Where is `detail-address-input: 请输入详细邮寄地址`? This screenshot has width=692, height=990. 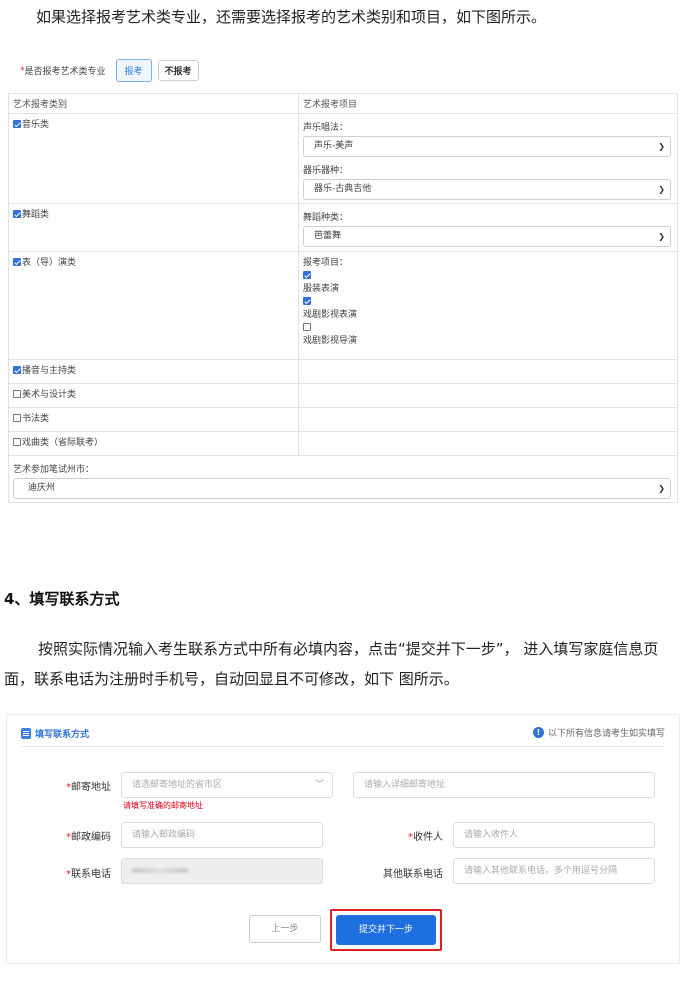
detail-address-input: 请输入详细邮寄地址 is located at coordinates (504, 785).